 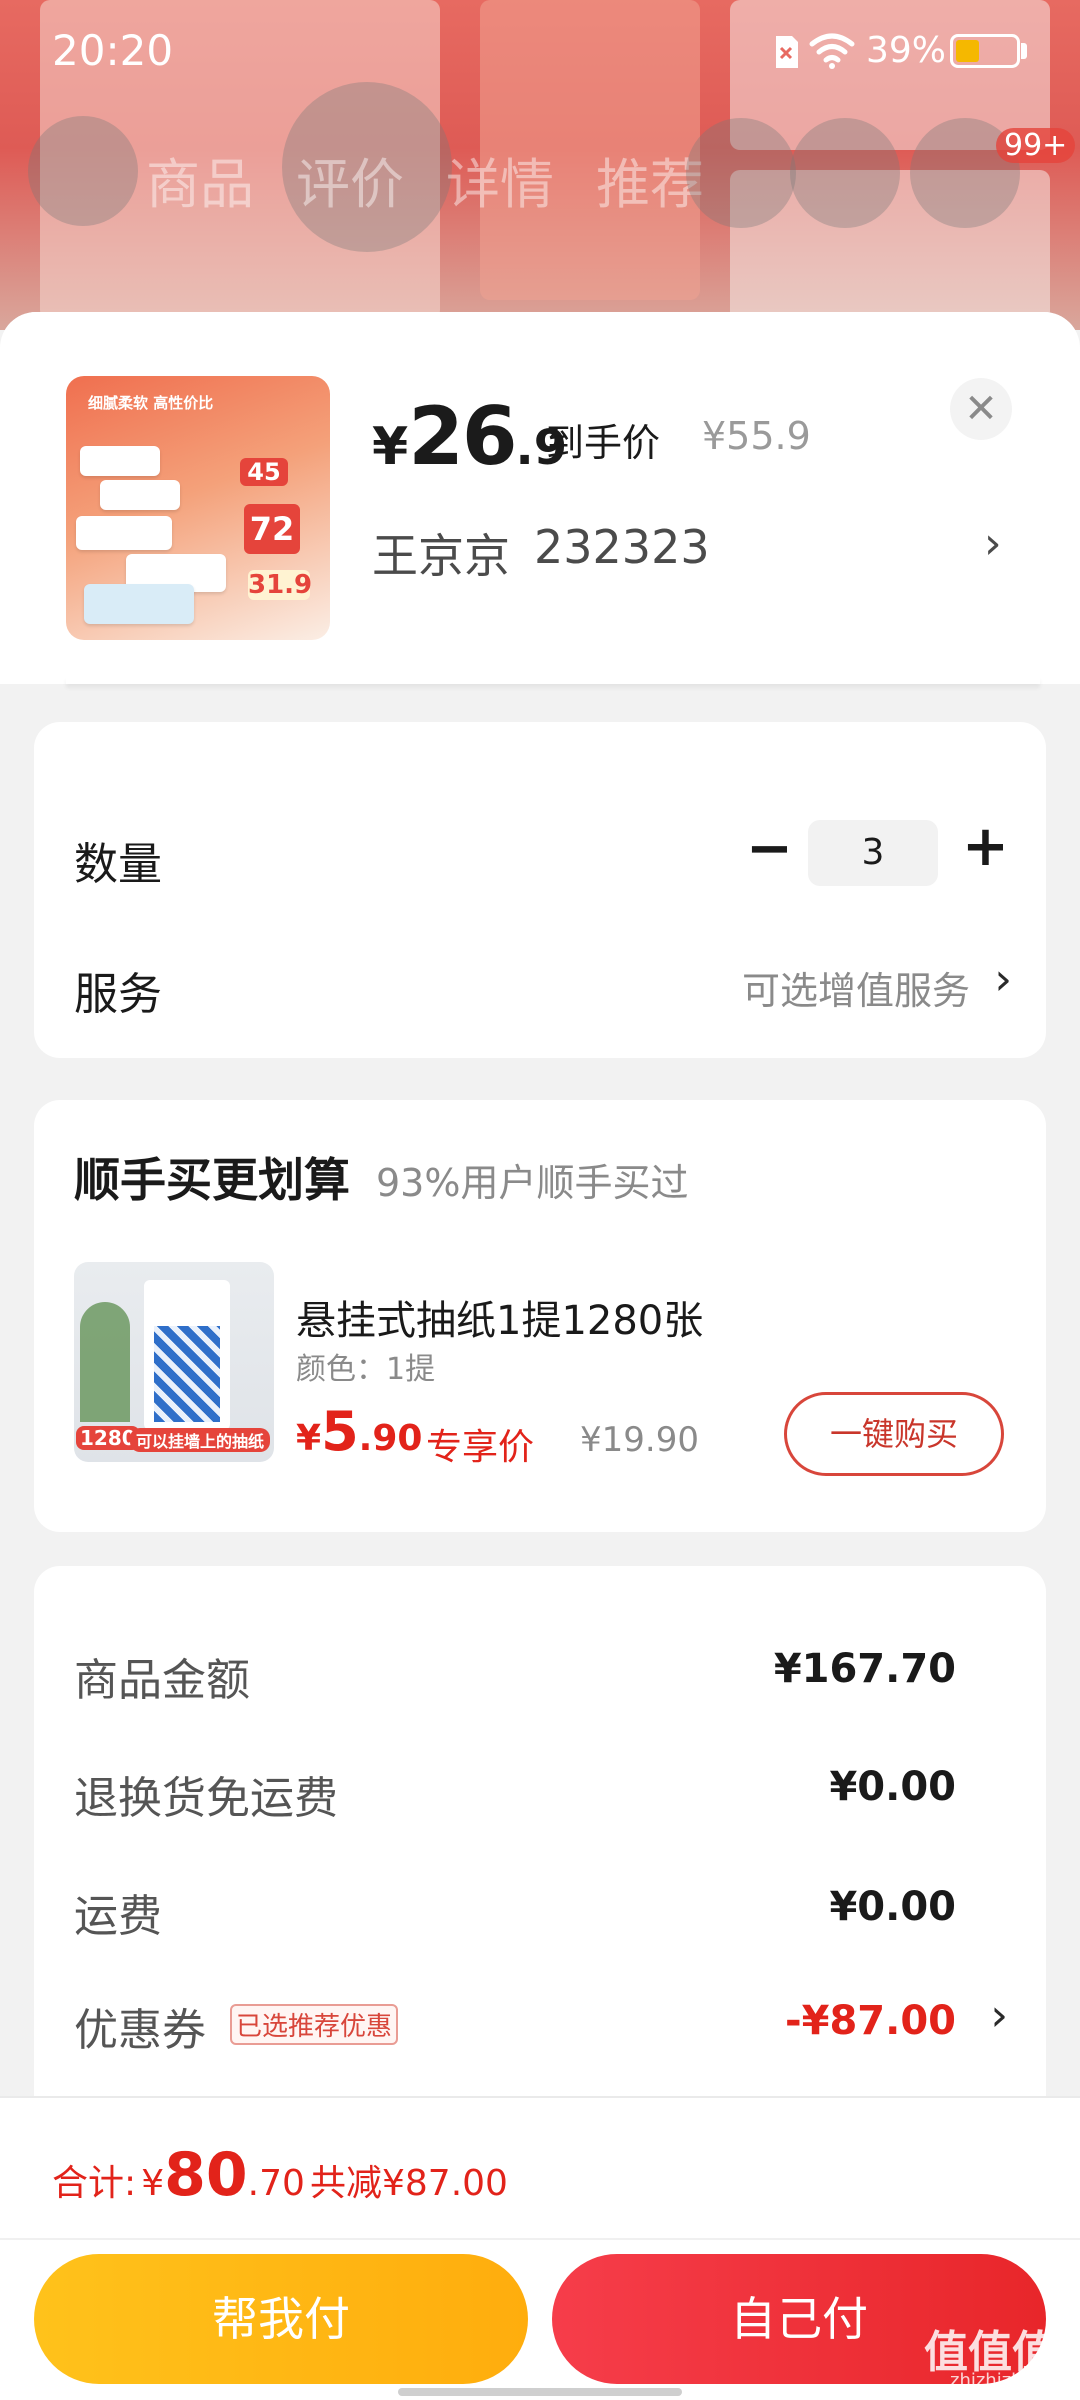 I want to click on self-pay-label: 自己付, so click(x=799, y=2319).